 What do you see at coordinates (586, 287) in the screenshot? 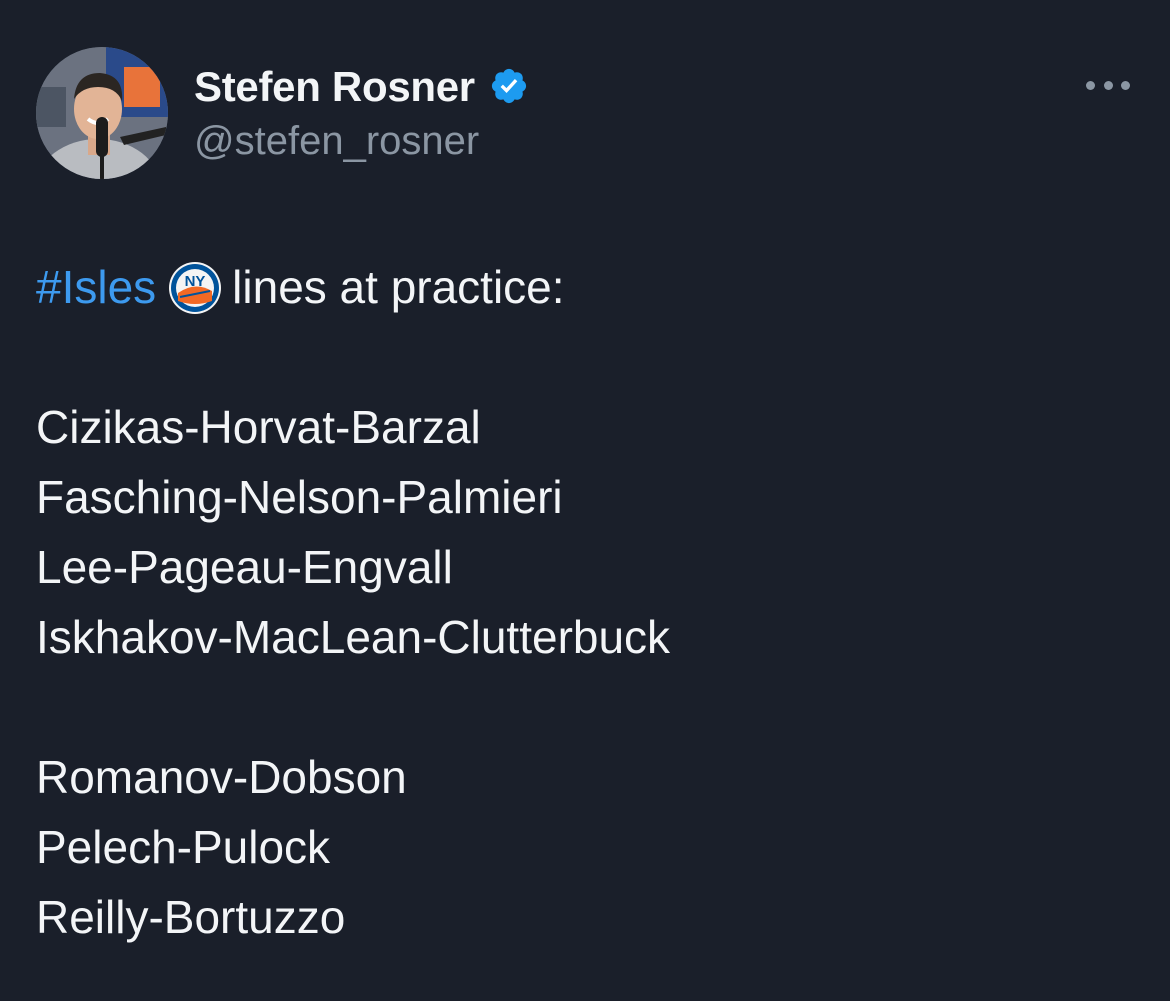
I see `tweet-intro-line: #Isles NY lines at practice:` at bounding box center [586, 287].